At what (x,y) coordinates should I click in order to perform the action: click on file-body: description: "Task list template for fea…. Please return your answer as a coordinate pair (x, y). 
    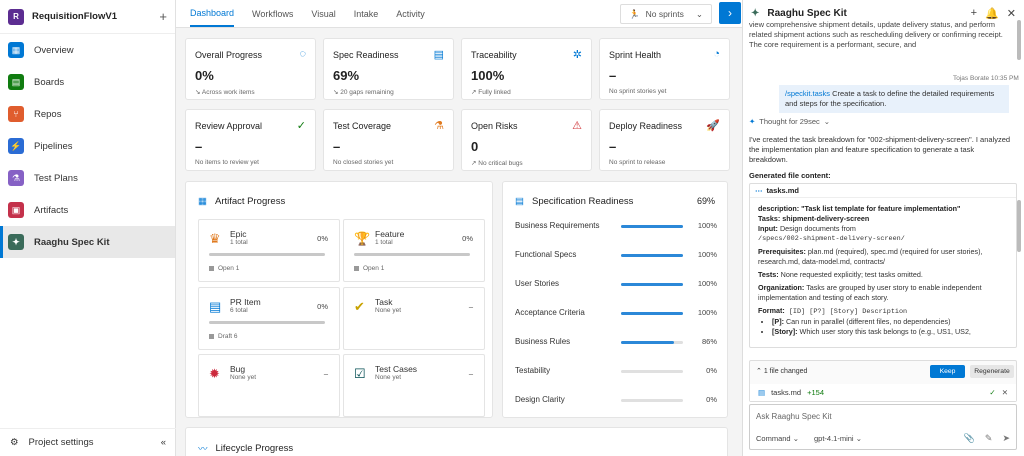
    Looking at the image, I should click on (883, 267).